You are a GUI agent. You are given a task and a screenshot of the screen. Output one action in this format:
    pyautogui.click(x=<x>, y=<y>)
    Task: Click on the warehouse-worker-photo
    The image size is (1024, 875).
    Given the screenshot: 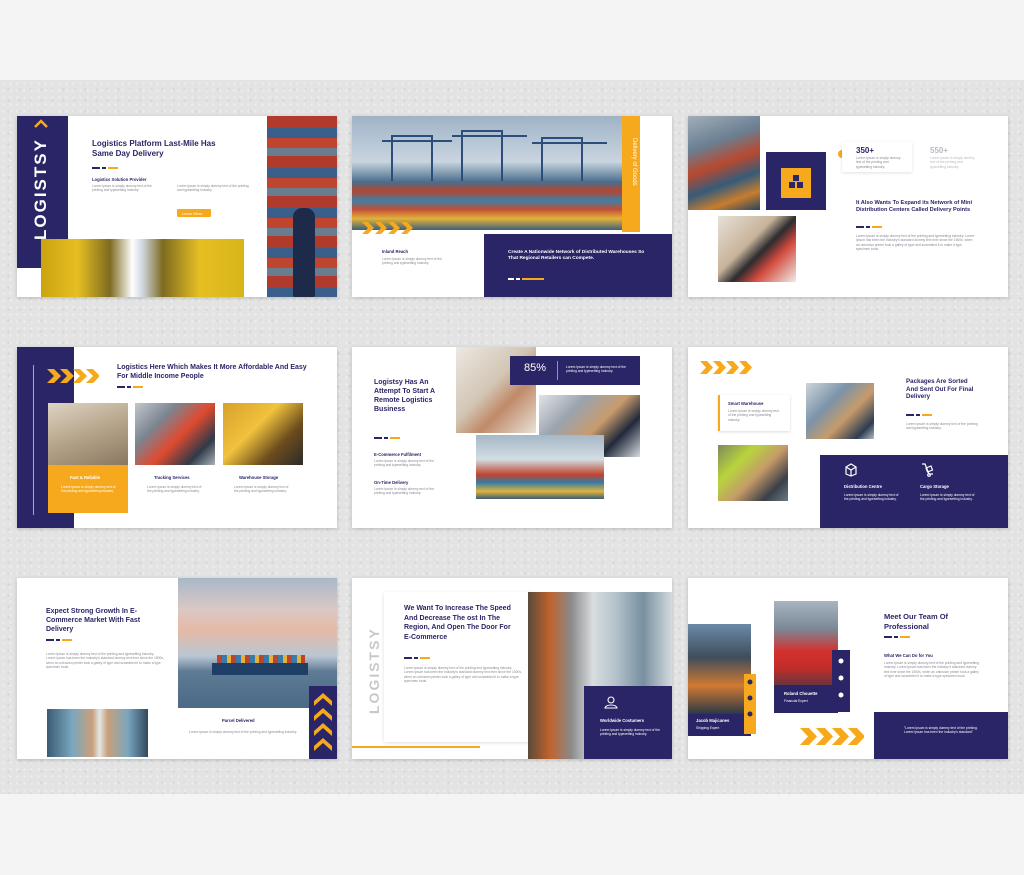 What is the action you would take?
    pyautogui.click(x=263, y=434)
    